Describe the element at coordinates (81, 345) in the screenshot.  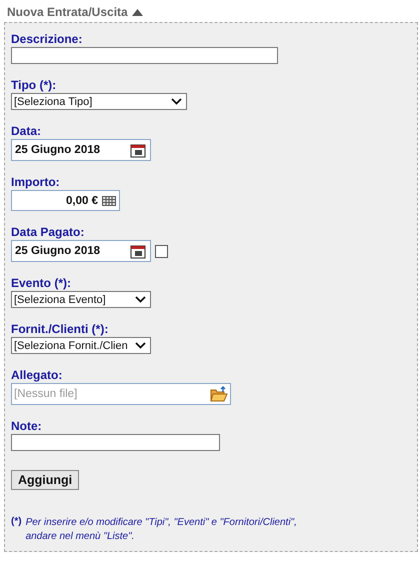
I see `dropdown: [Seleziona Fornit./Clien` at that location.